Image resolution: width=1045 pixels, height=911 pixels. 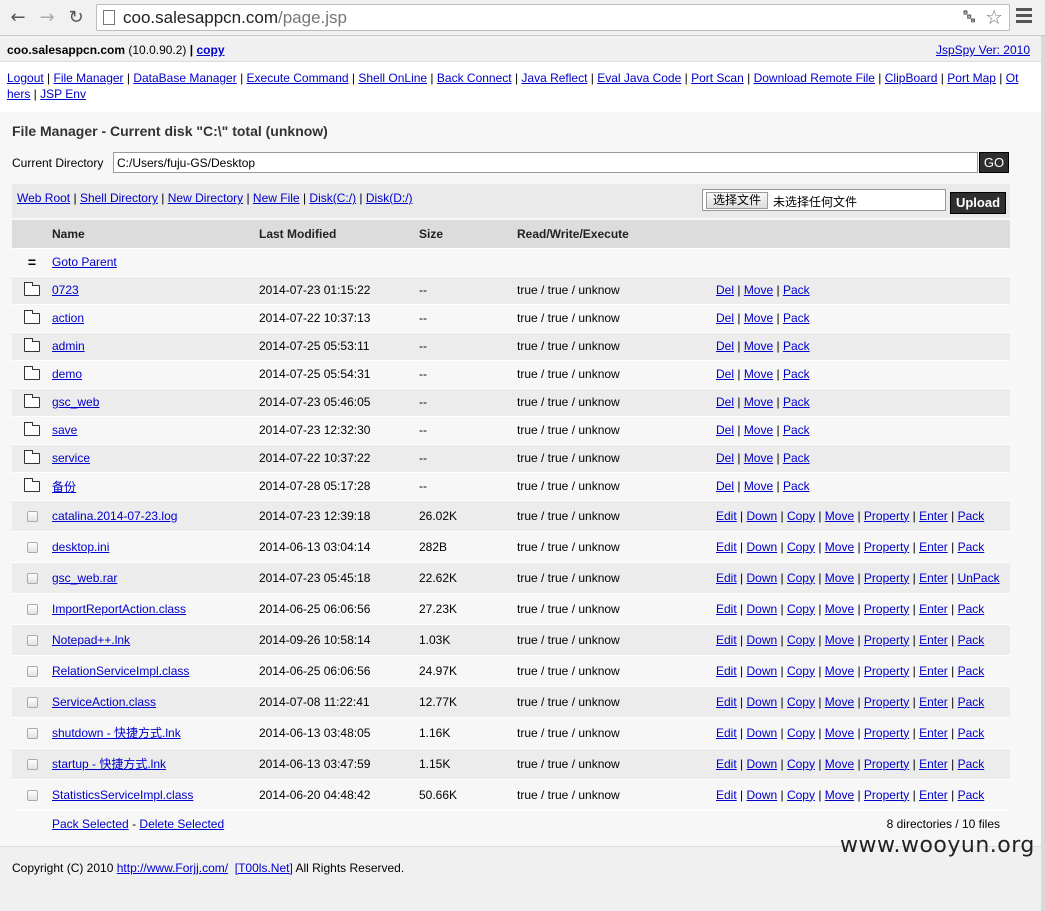 I want to click on directory-name-link: service, so click(x=71, y=458).